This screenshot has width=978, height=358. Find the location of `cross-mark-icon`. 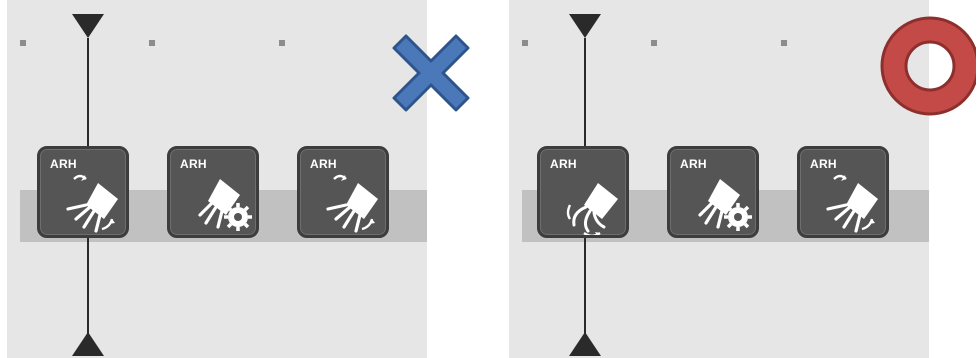

cross-mark-icon is located at coordinates (431, 73).